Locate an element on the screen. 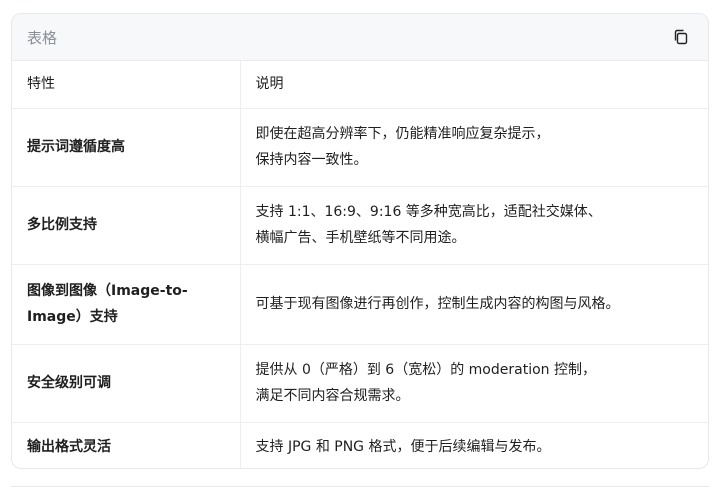 The width and height of the screenshot is (724, 495). table-header-row: 特性 说明 is located at coordinates (360, 85).